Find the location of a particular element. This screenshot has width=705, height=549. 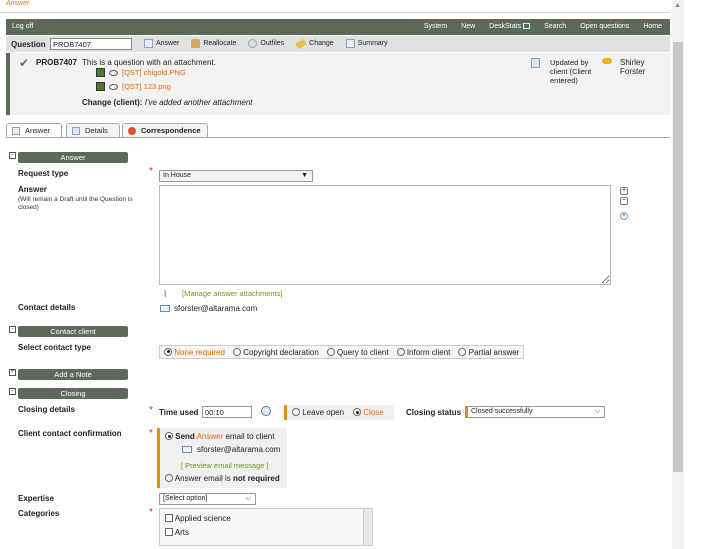

answer-label: Answer is located at coordinates (32, 189).